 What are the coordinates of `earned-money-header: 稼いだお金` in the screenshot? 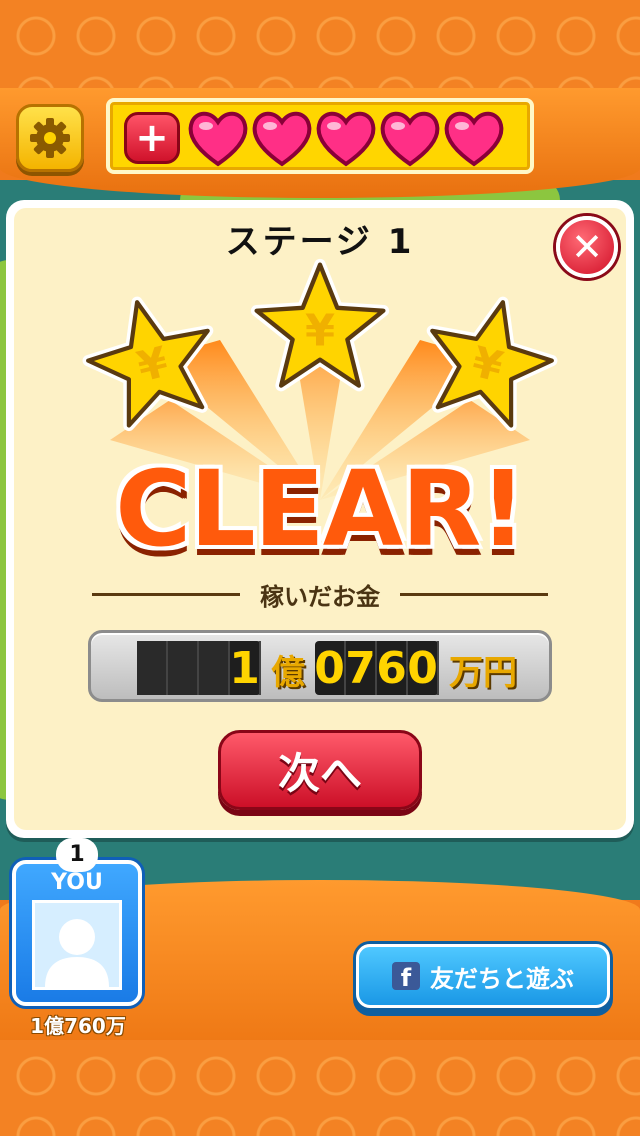 It's located at (320, 594).